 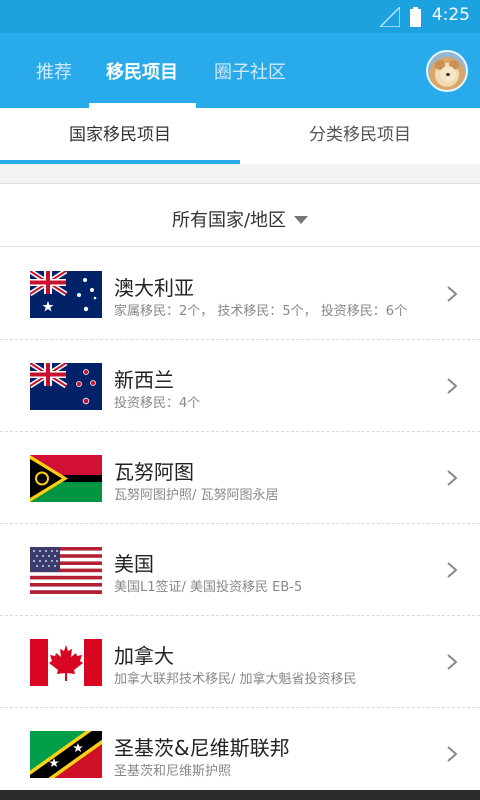 I want to click on country-name: 加拿大, so click(x=144, y=656).